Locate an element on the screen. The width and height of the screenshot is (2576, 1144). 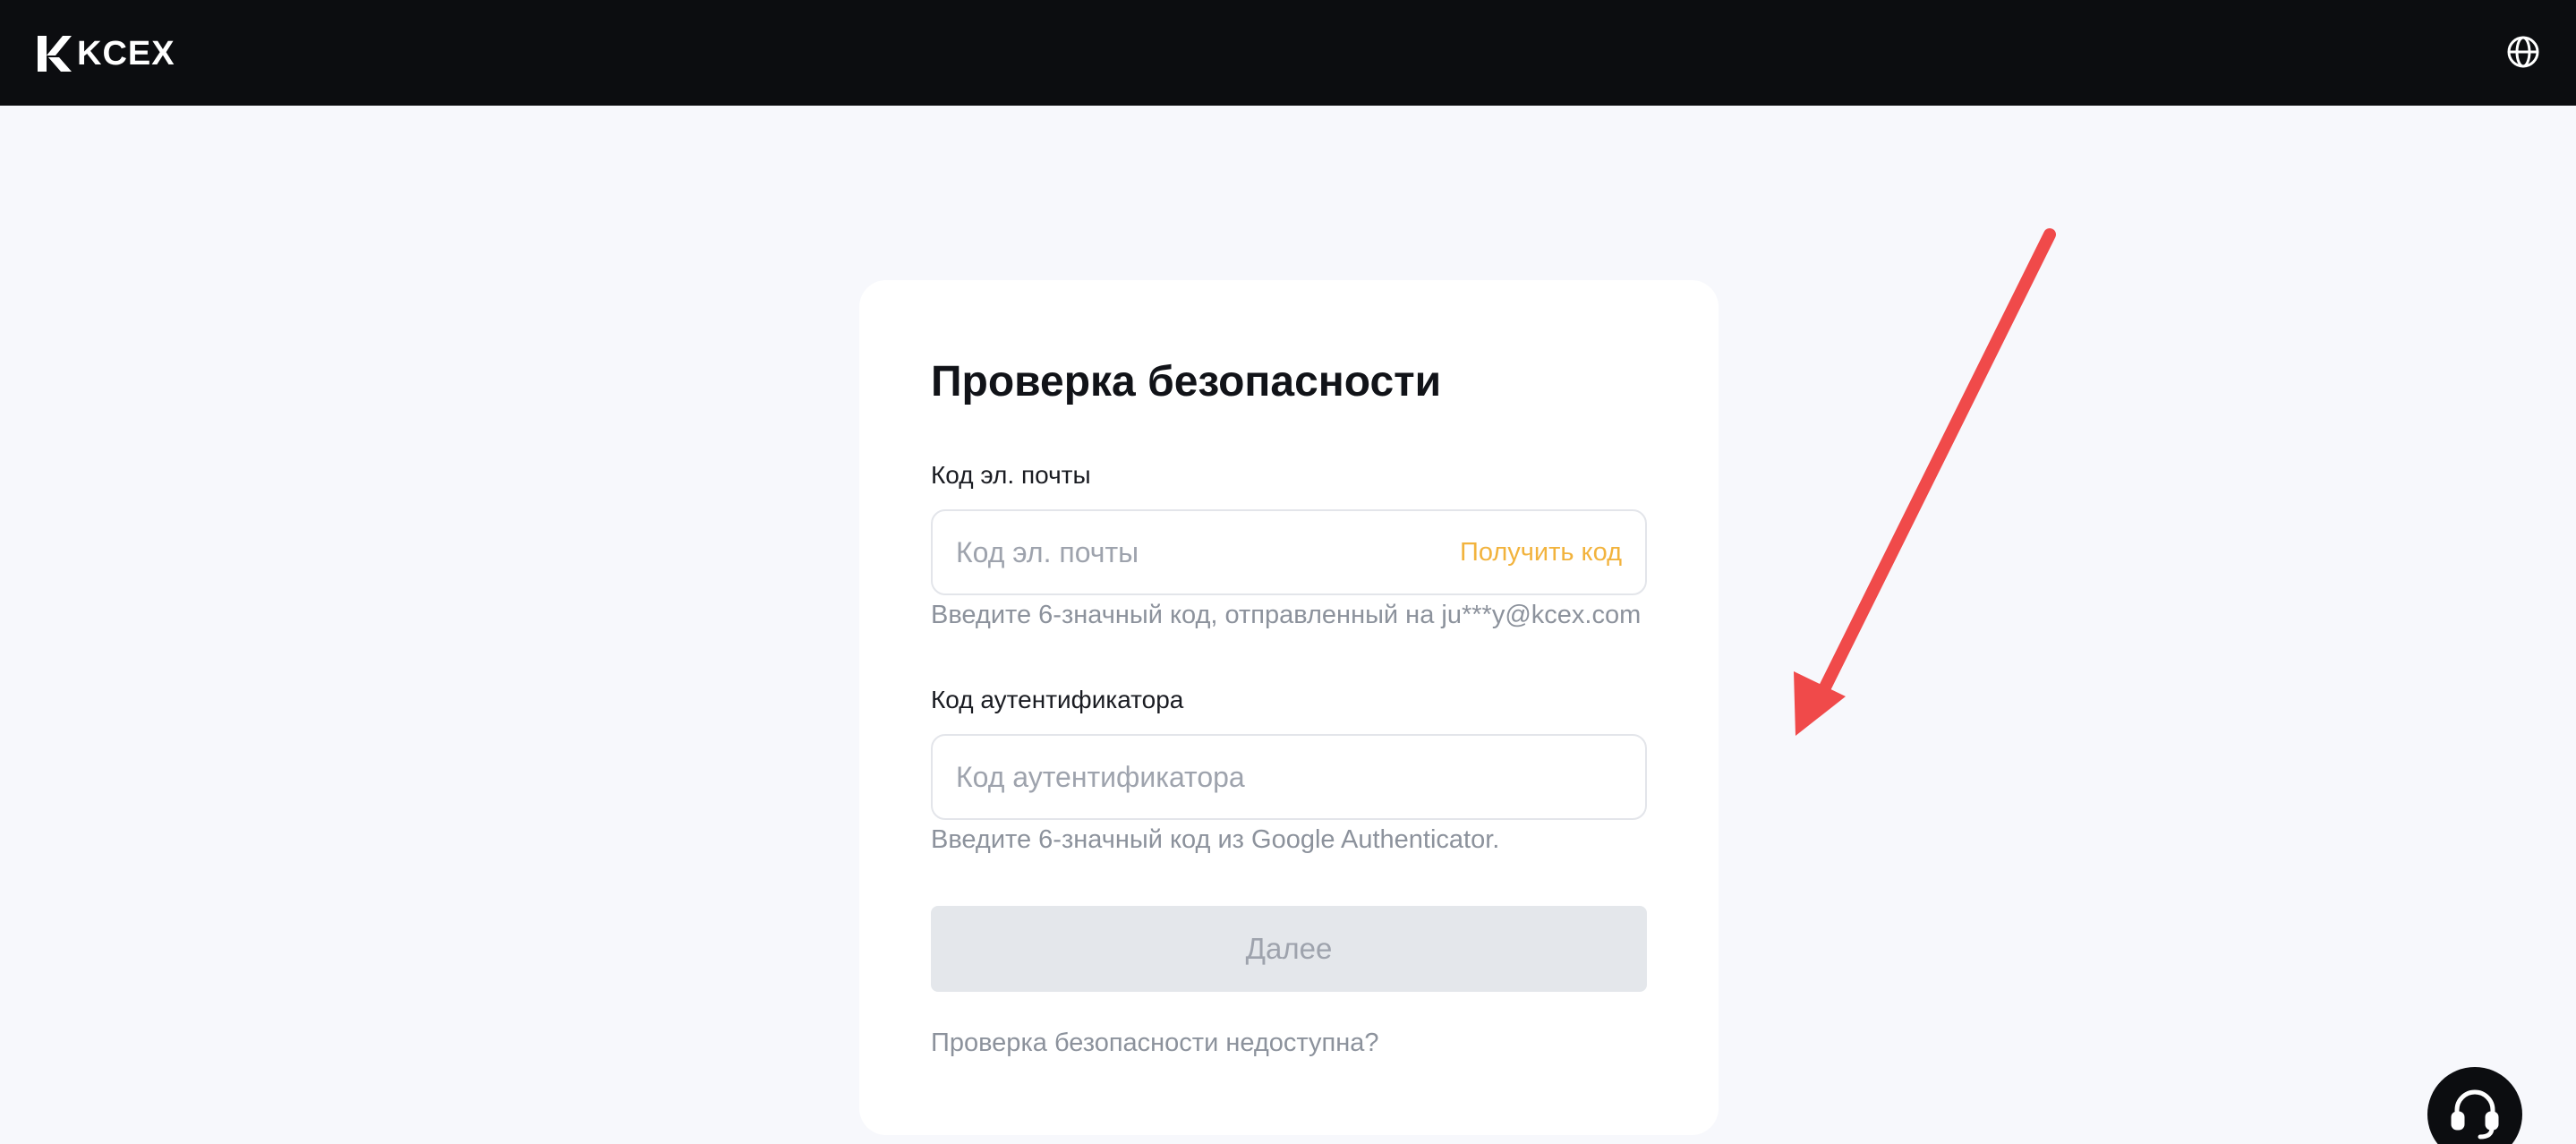
page-title: Проверка безопасности is located at coordinates (1186, 382).